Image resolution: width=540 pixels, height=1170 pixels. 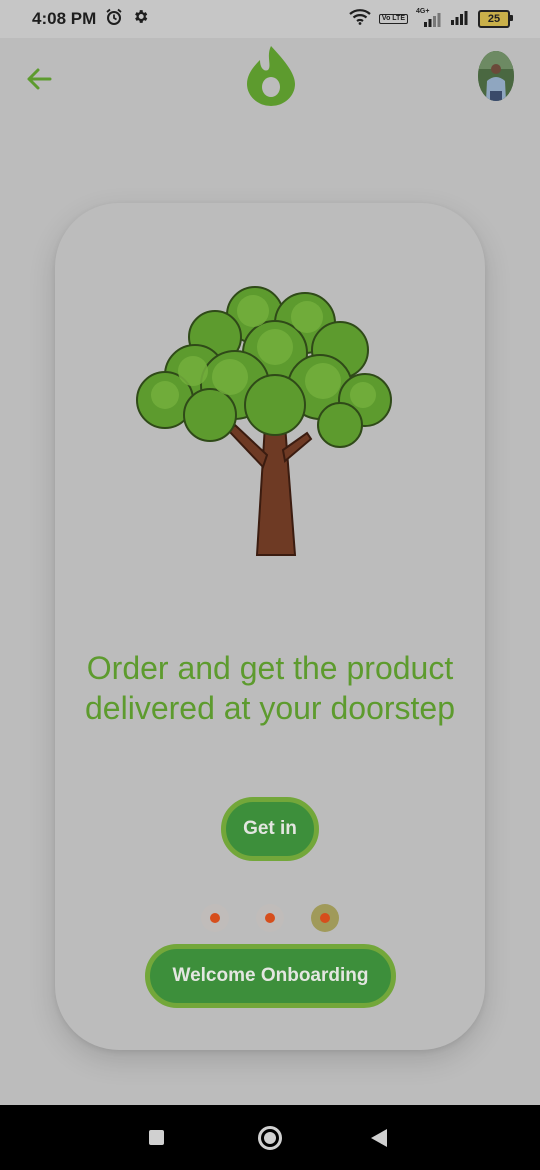 I want to click on headline-line-2: delivered at your doorstep, so click(x=270, y=708).